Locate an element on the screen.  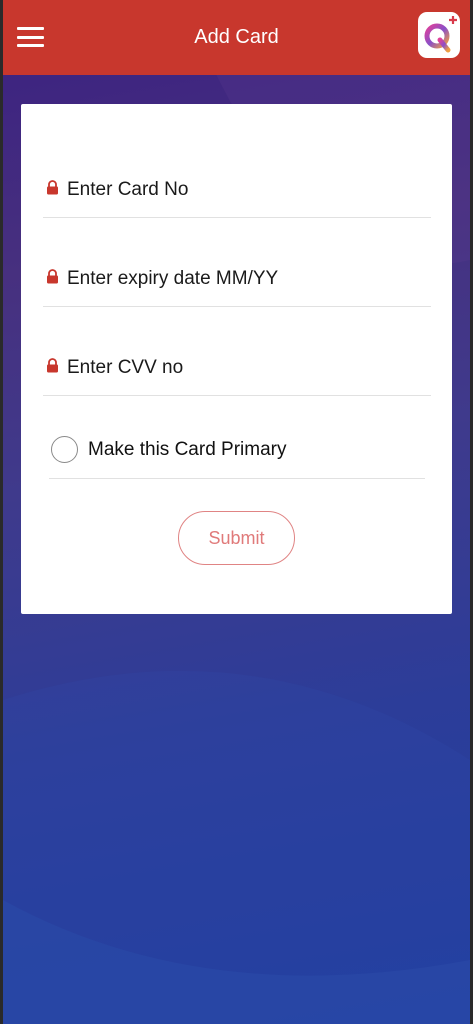
cvv-field is located at coordinates (237, 375).